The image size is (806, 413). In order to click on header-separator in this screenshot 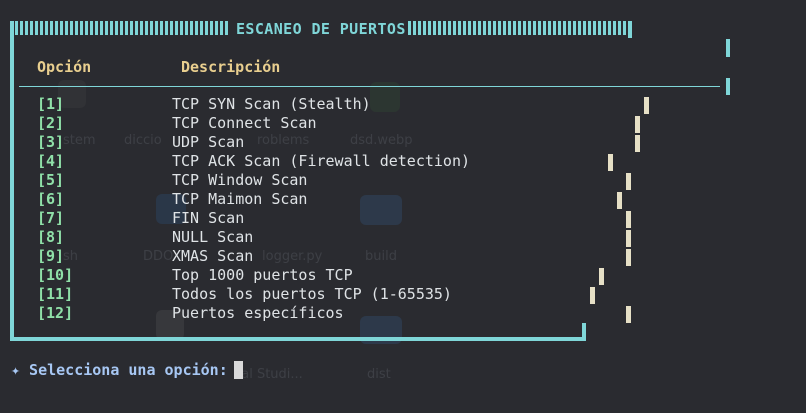, I will do `click(369, 86)`.